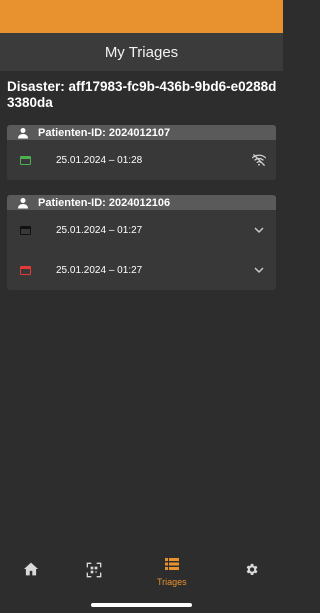  I want to click on patient-id-label: Patienten-ID: 2024012107, so click(104, 132).